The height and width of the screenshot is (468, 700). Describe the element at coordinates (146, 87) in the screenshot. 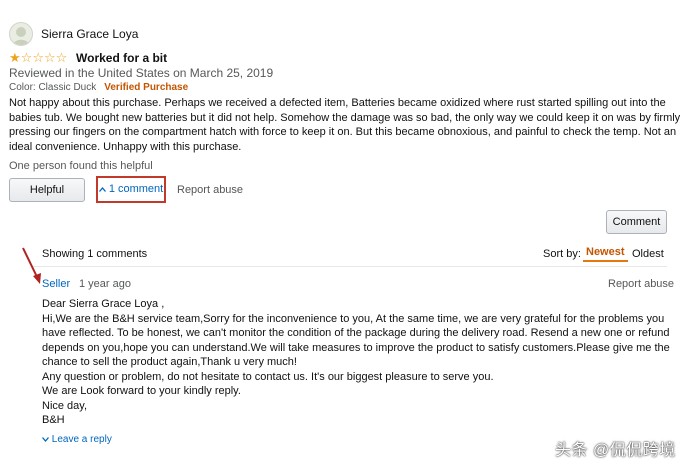

I see `verified-purchase-badge: Verified Purchase` at that location.